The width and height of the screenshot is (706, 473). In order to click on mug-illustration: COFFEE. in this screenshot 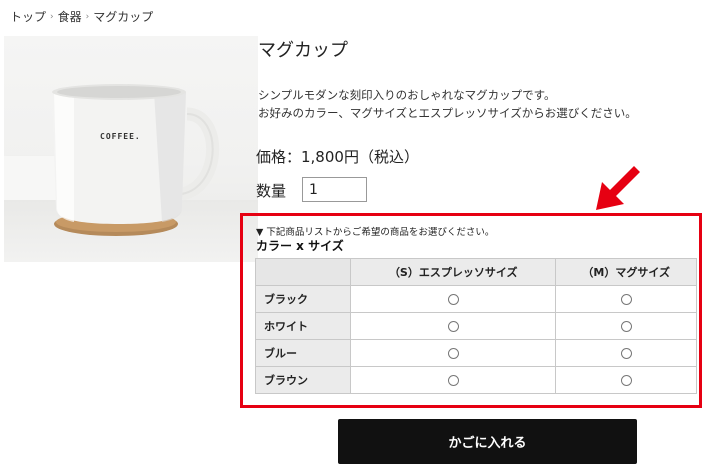, I will do `click(136, 160)`.